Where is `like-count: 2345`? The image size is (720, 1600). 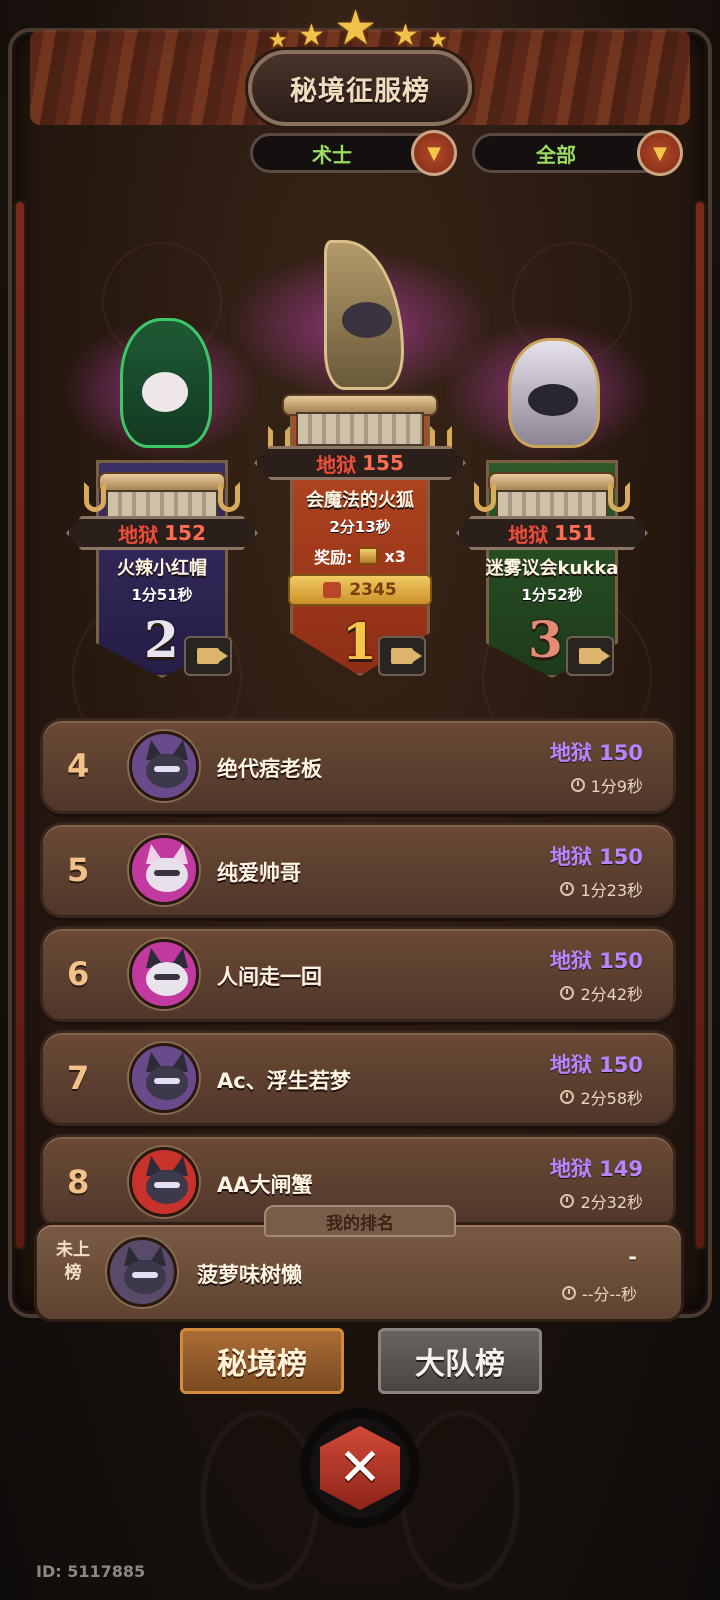
like-count: 2345 is located at coordinates (373, 590).